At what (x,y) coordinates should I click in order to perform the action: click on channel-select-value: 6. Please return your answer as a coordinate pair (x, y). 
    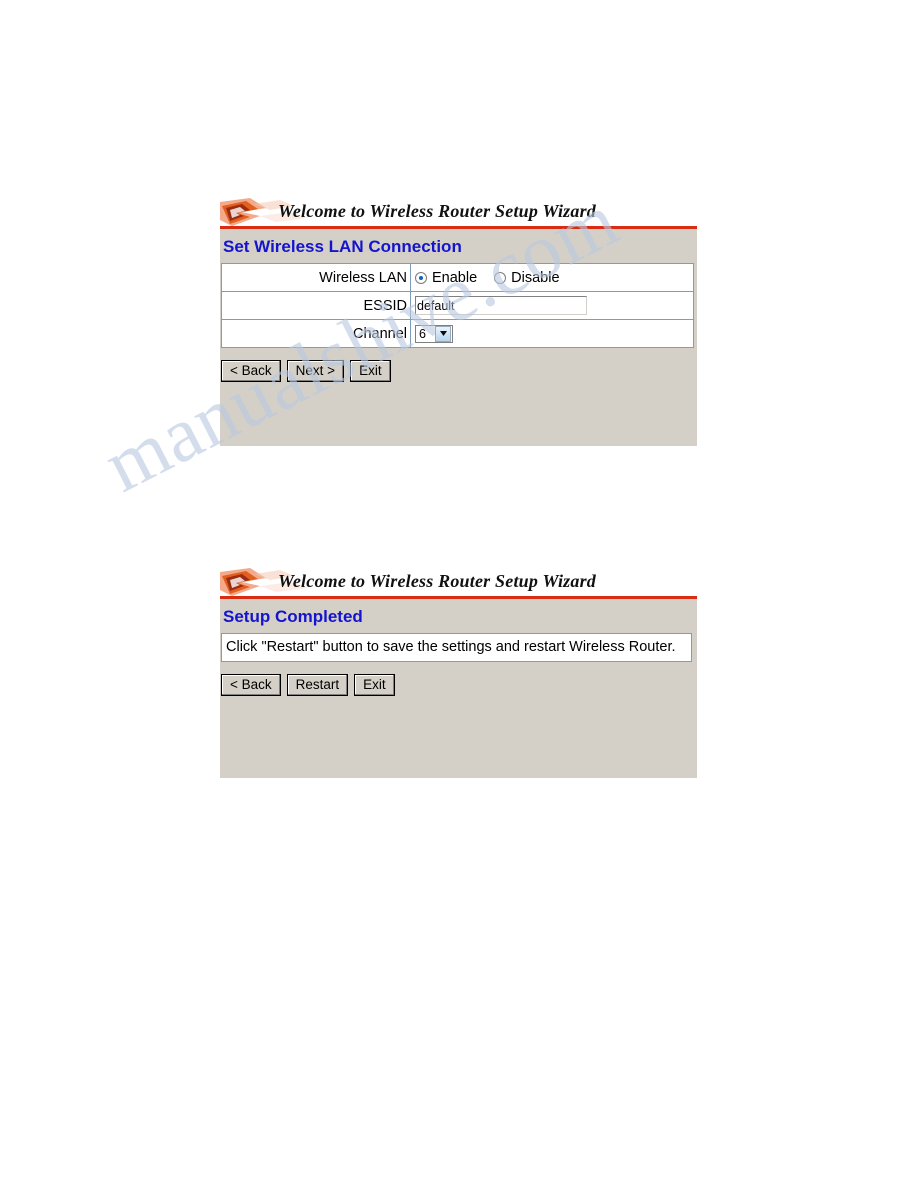
    Looking at the image, I should click on (422, 333).